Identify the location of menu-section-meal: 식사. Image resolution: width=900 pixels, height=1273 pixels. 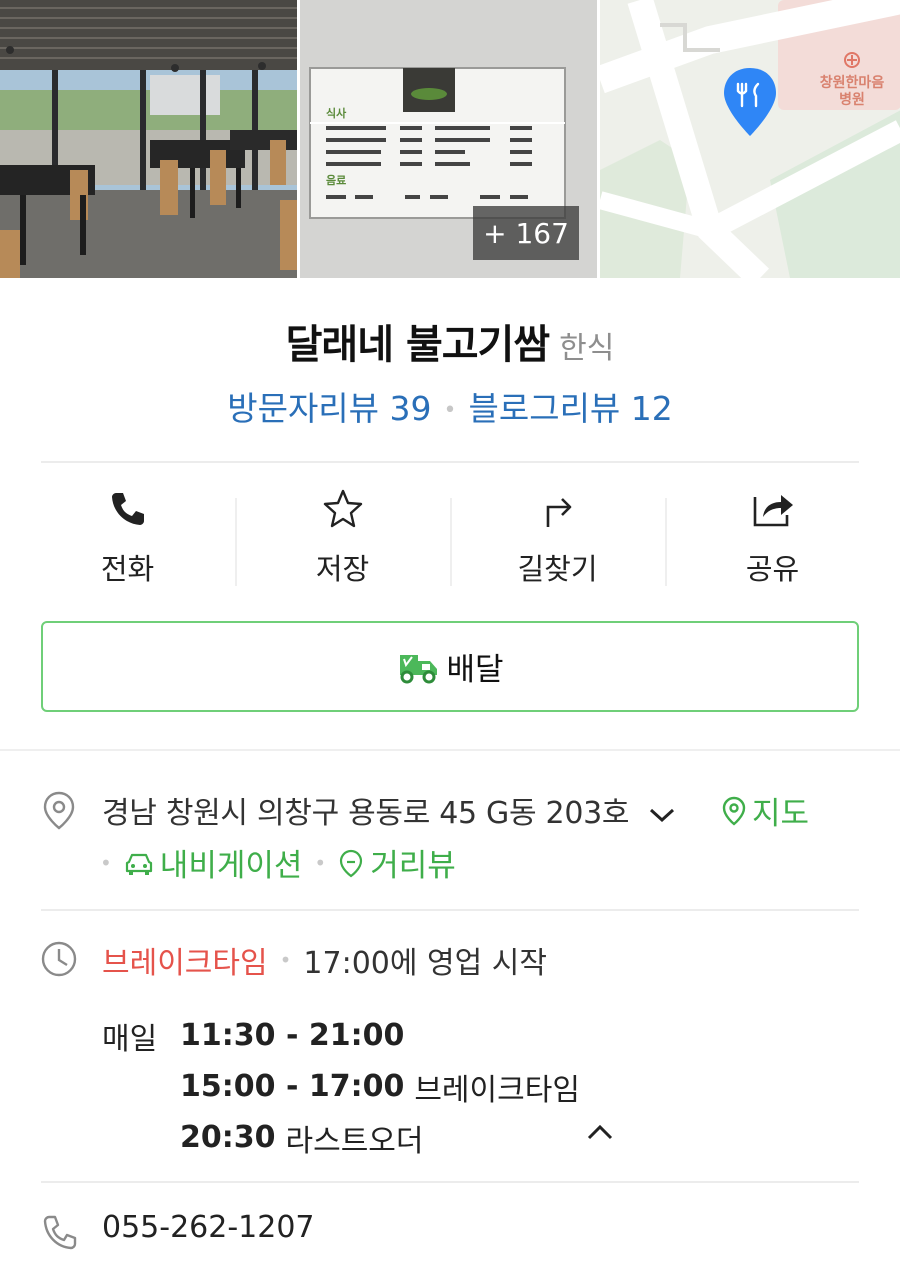
(336, 113).